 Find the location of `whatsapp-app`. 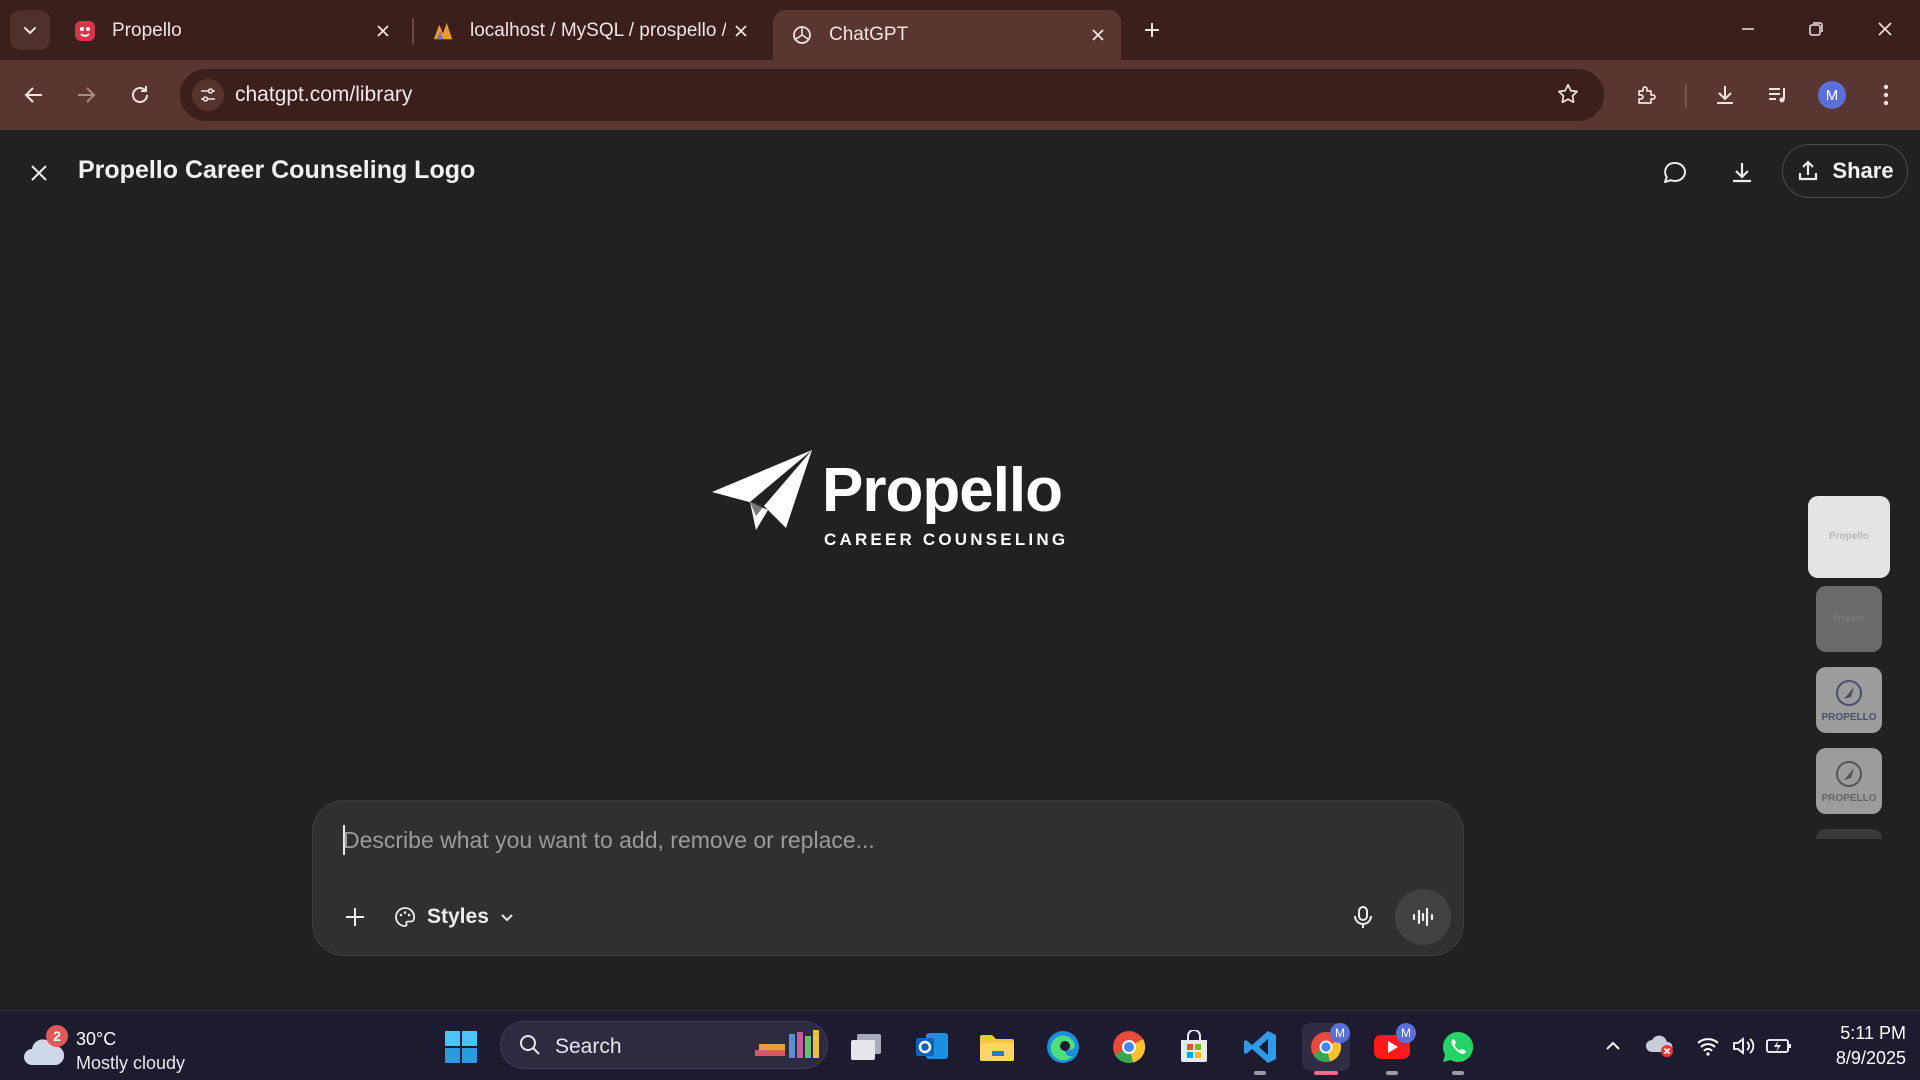

whatsapp-app is located at coordinates (1458, 1049).